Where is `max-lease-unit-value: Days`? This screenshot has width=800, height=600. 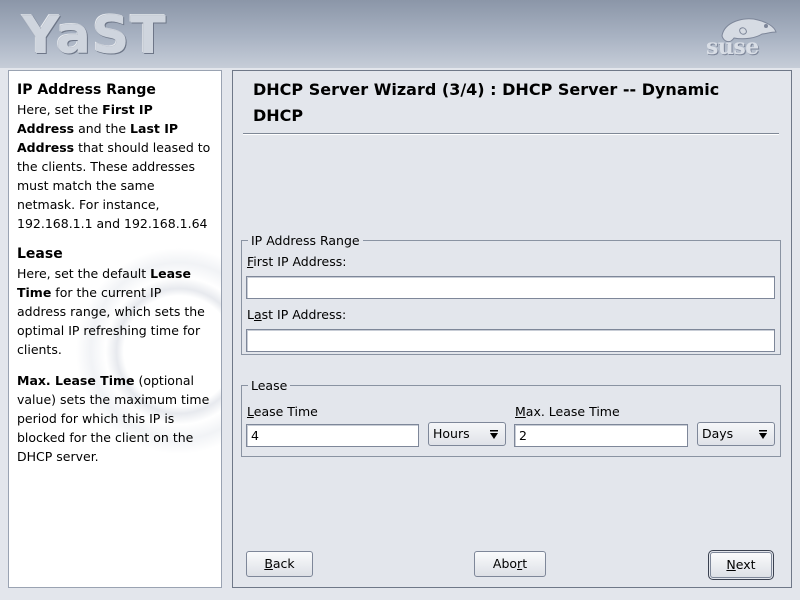 max-lease-unit-value: Days is located at coordinates (718, 433).